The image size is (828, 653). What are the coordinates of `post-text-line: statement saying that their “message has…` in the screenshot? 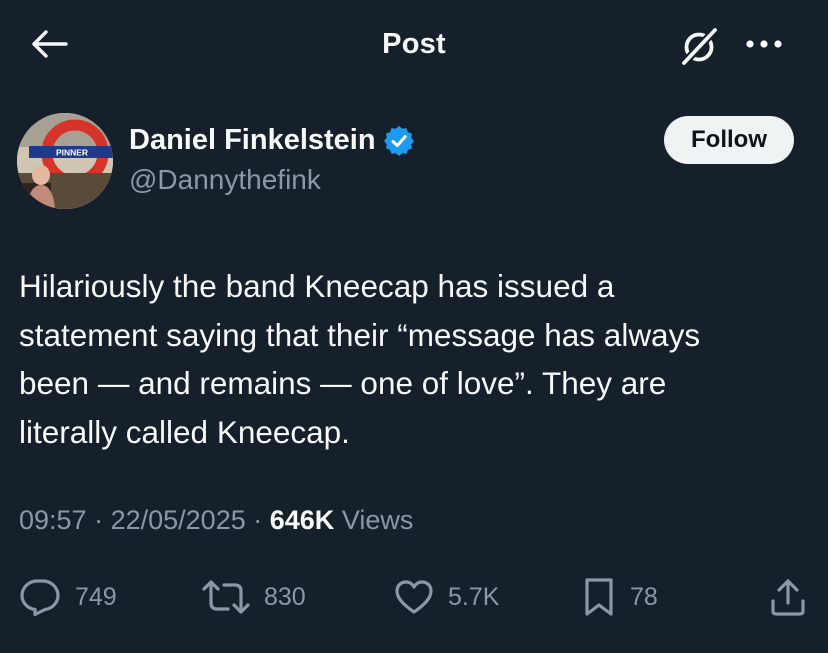 It's located at (360, 334).